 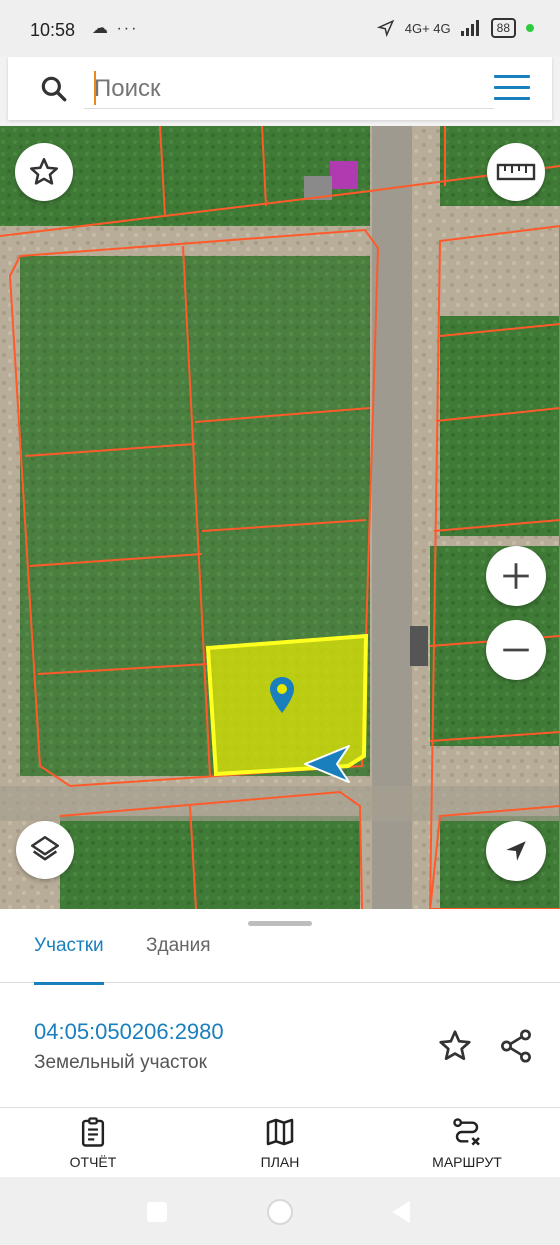 I want to click on tab-bar: Участки Здания, so click(x=280, y=958).